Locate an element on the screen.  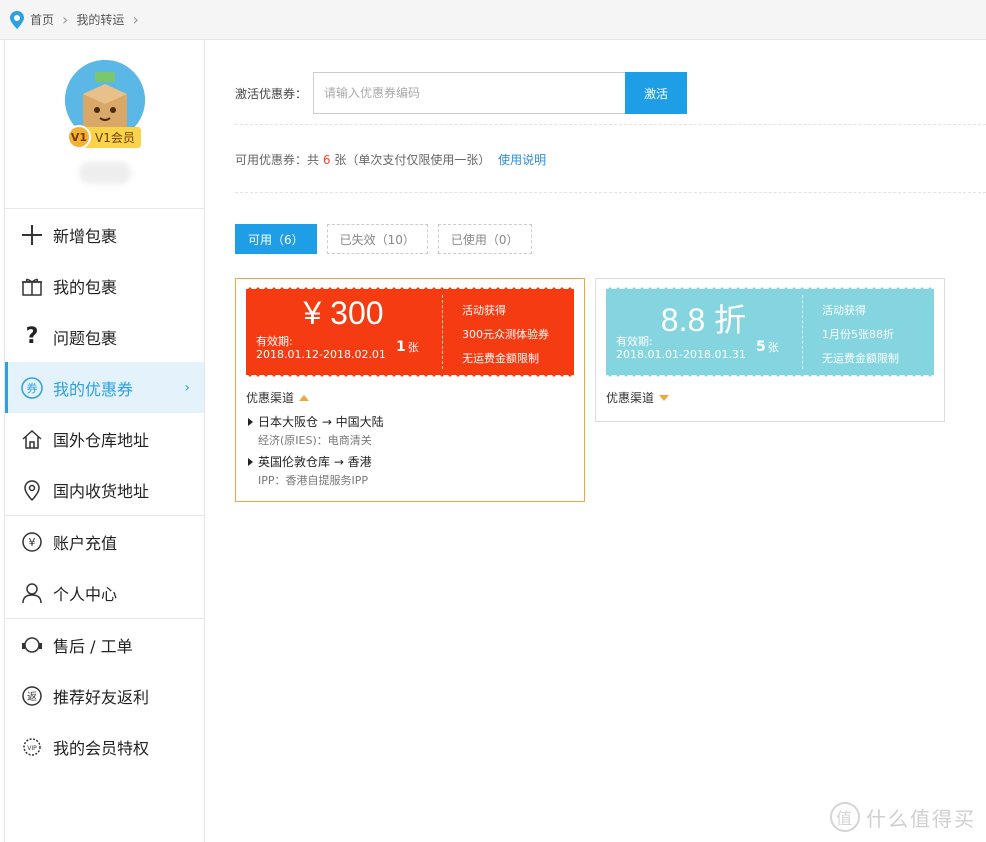
vip-level: V1 is located at coordinates (79, 137).